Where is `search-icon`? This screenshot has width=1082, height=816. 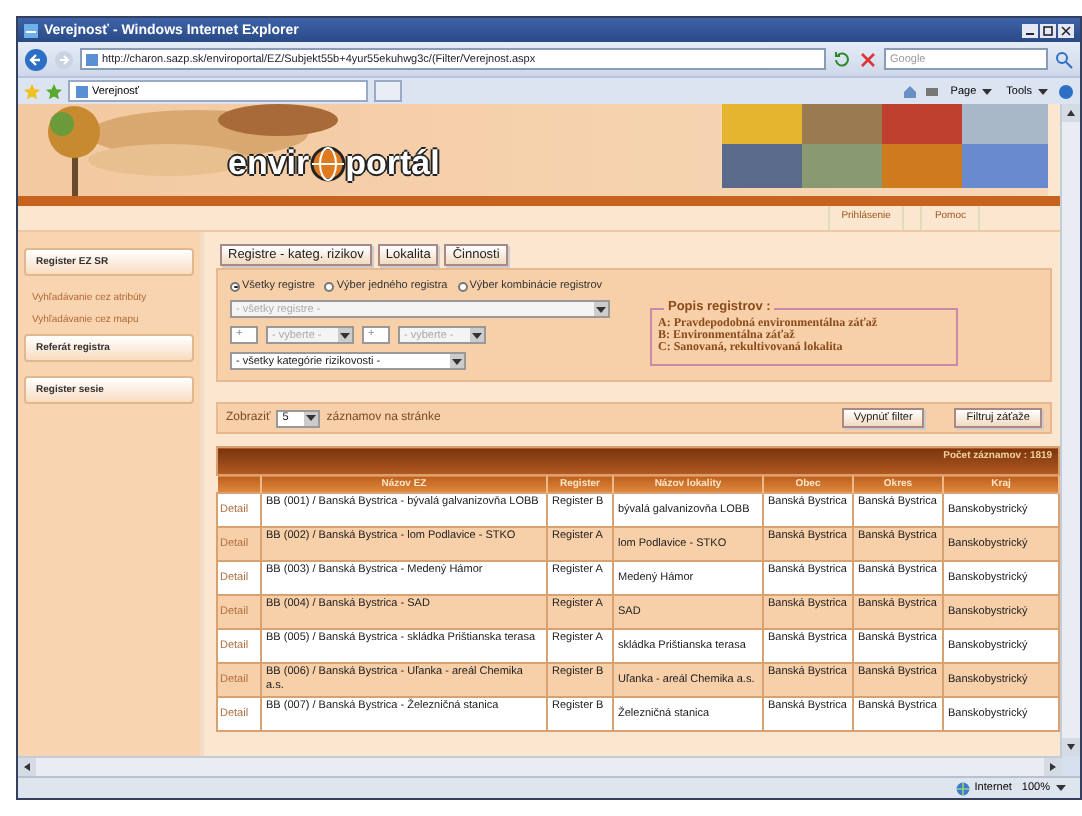 search-icon is located at coordinates (1064, 59).